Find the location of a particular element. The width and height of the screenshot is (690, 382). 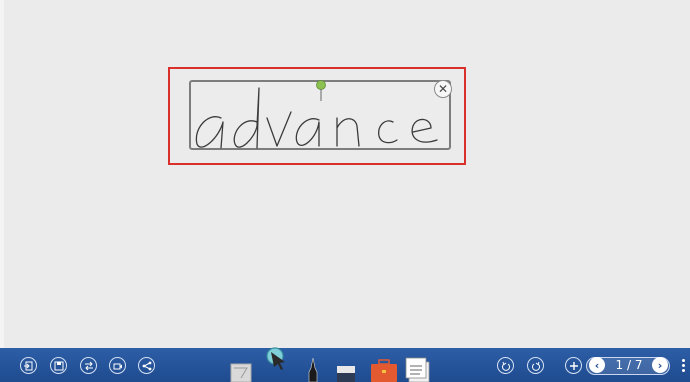

prev-page-button: ‹ is located at coordinates (597, 365).